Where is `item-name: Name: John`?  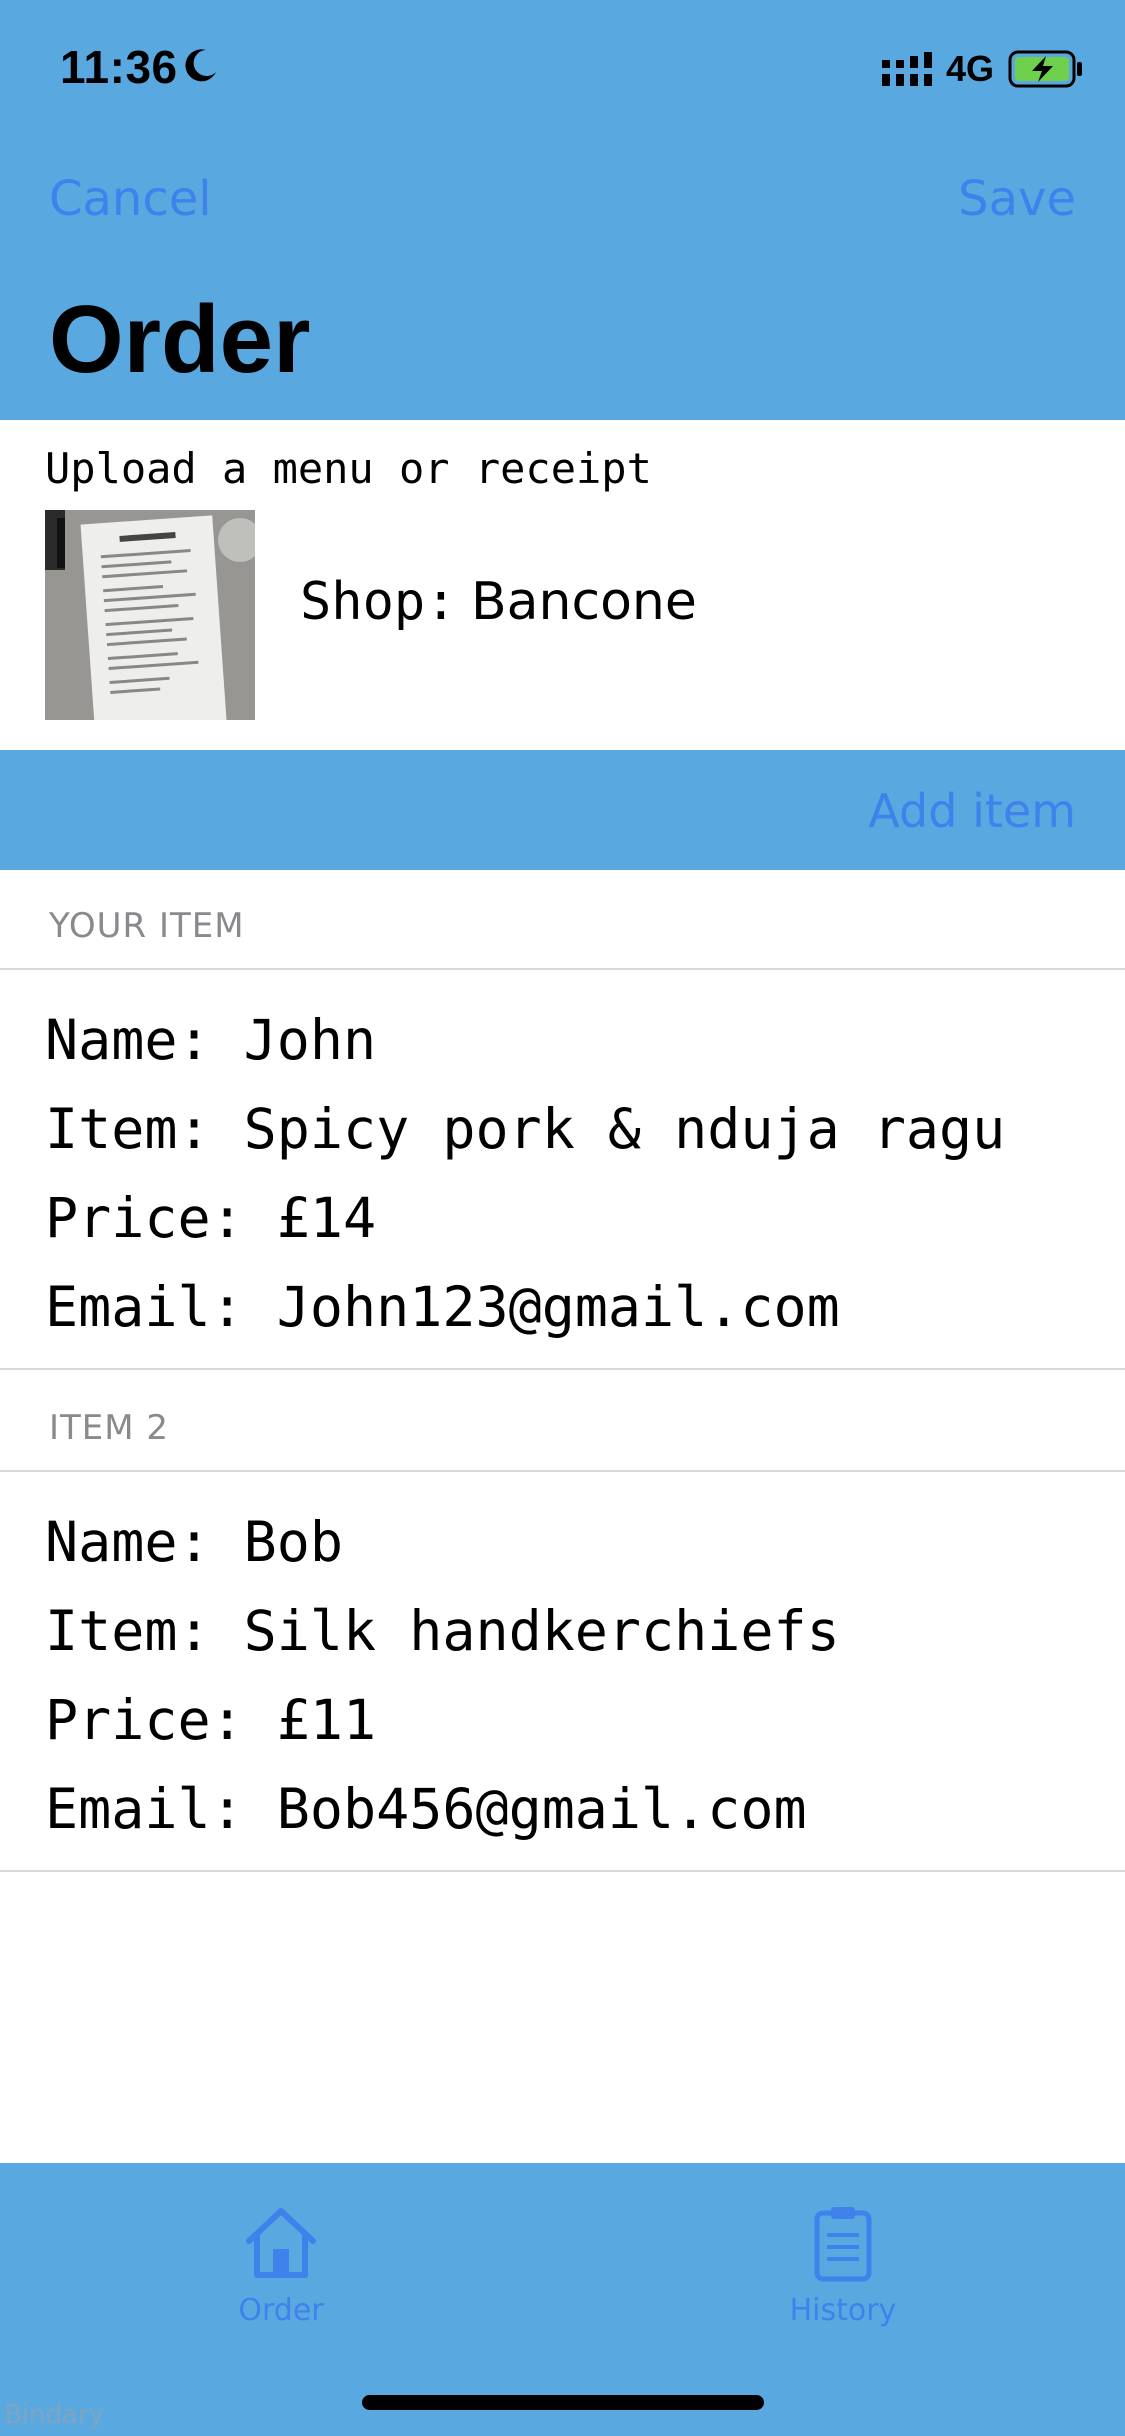
item-name: Name: John is located at coordinates (211, 1040).